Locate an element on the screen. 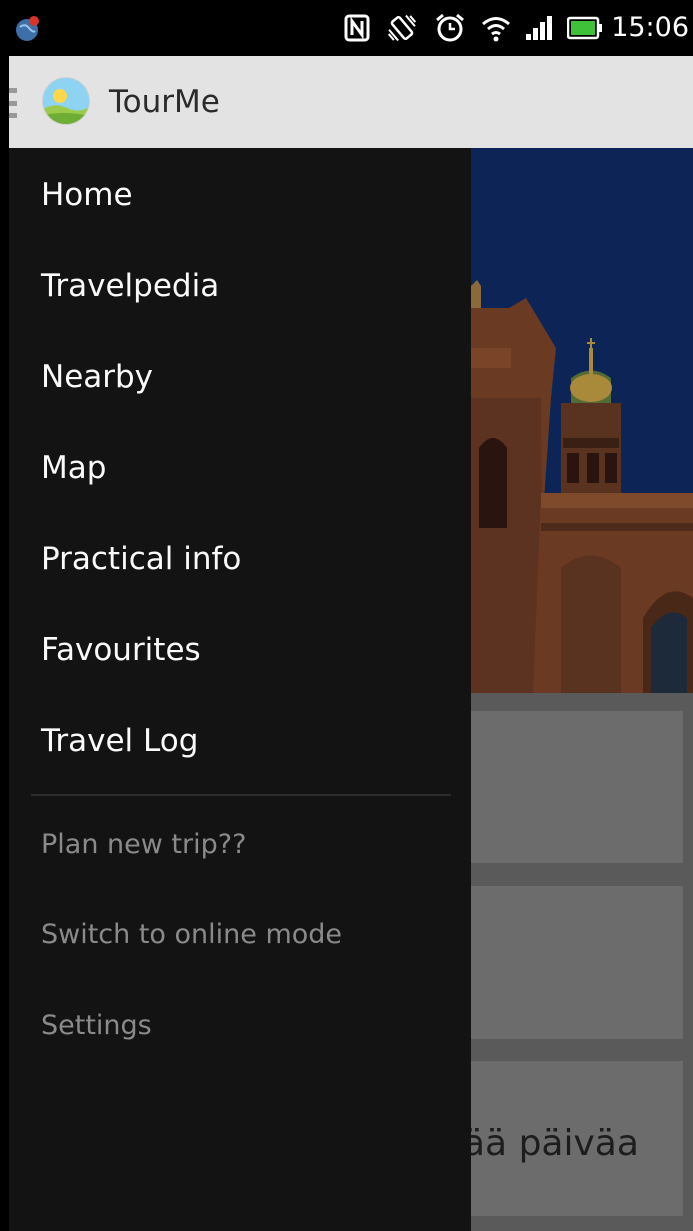 The width and height of the screenshot is (693, 1231). drawer-divider is located at coordinates (241, 795).